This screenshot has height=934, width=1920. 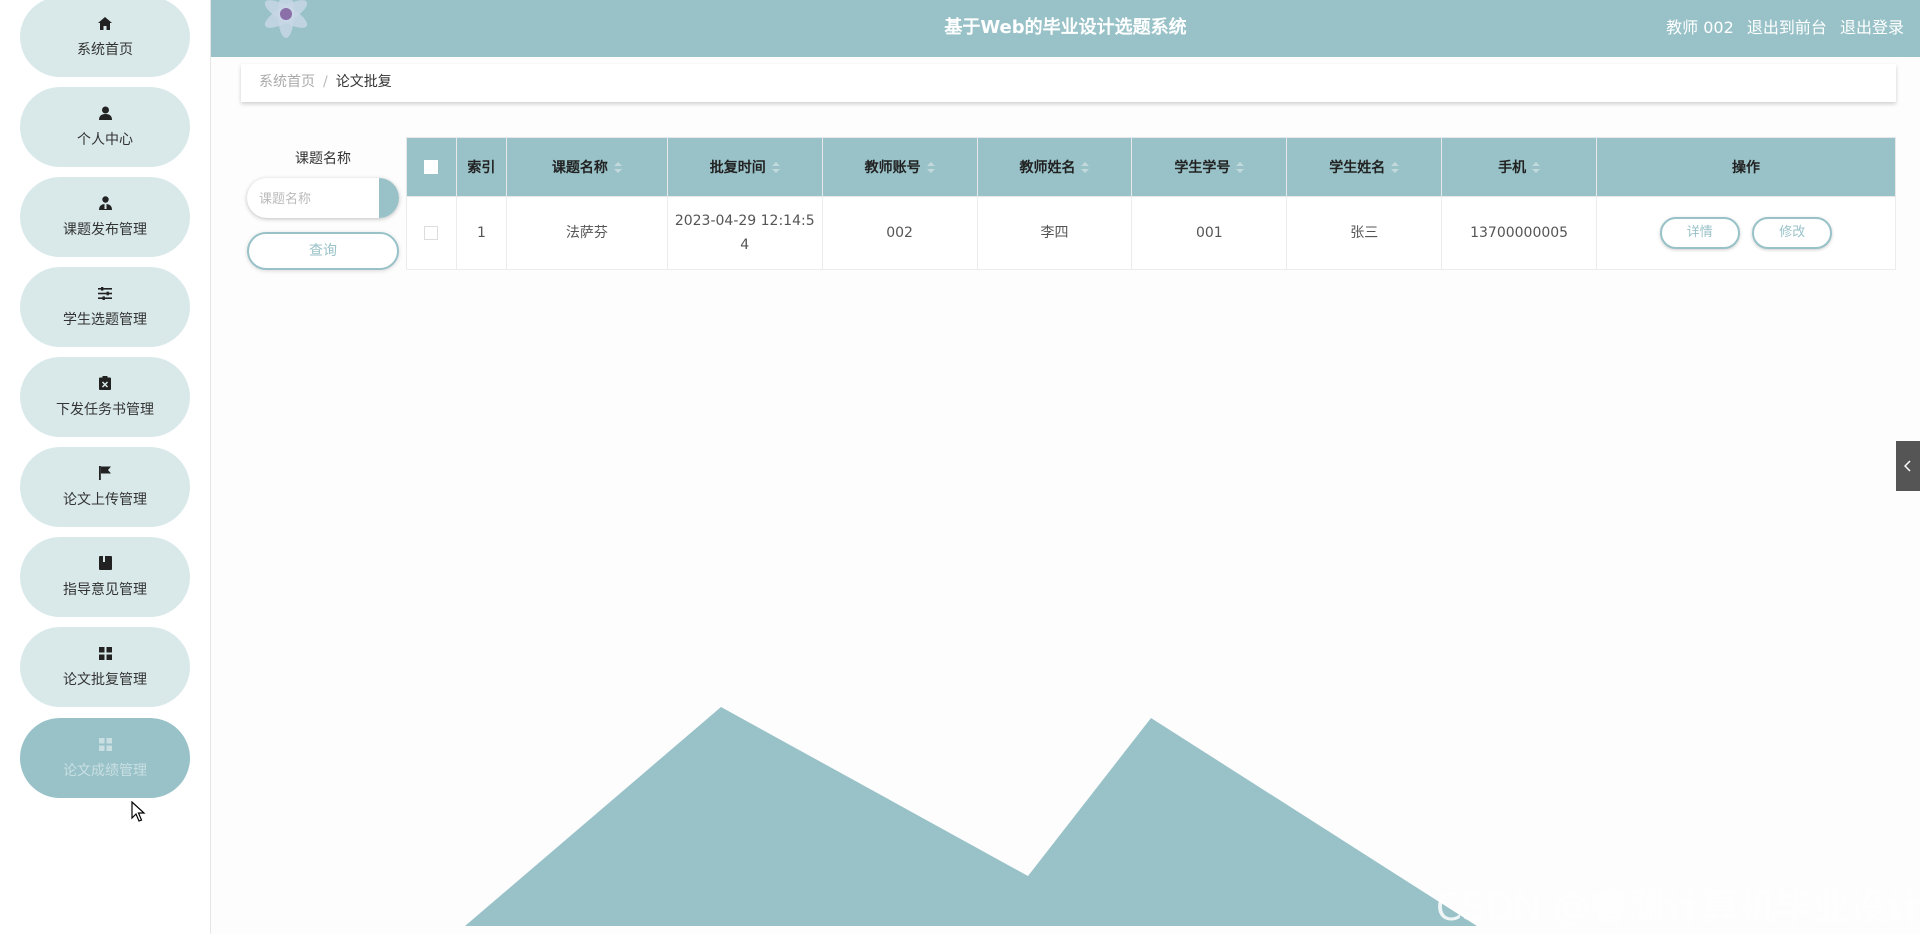 I want to click on top-header: 基于Web的毕业设计选题系统 教师 002 退出到前台 退出登录, so click(x=1065, y=28).